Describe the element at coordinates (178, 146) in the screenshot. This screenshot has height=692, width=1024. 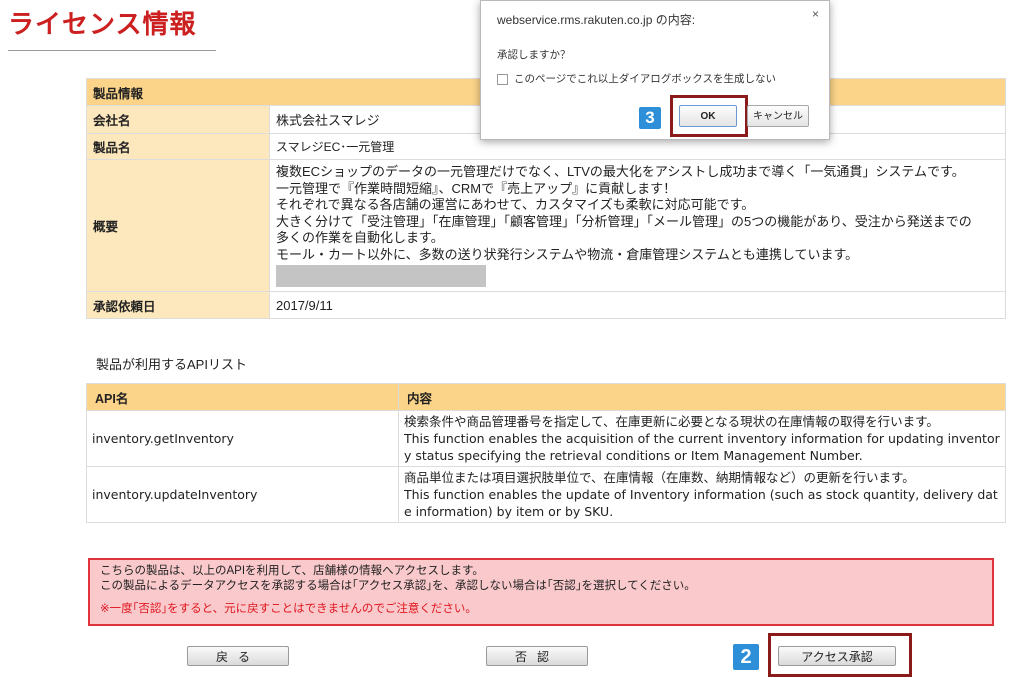
I see `product-name-label: 製品名` at that location.